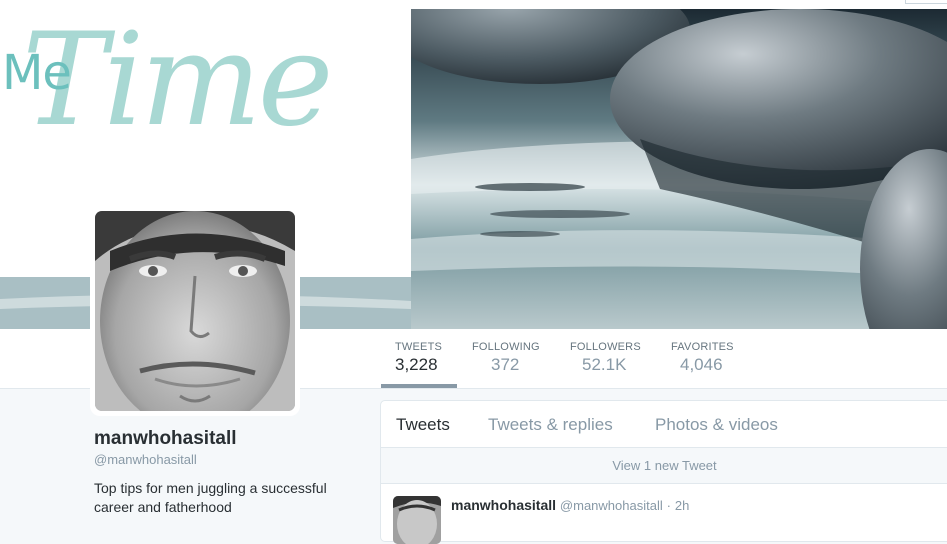 The image size is (947, 544). What do you see at coordinates (37, 73) in the screenshot?
I see `banner-me-text: Me` at bounding box center [37, 73].